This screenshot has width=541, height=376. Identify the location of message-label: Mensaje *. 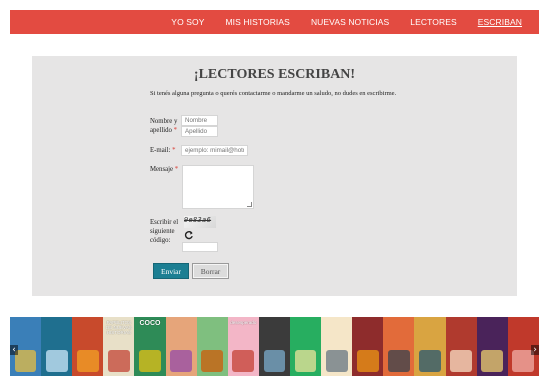
(164, 169).